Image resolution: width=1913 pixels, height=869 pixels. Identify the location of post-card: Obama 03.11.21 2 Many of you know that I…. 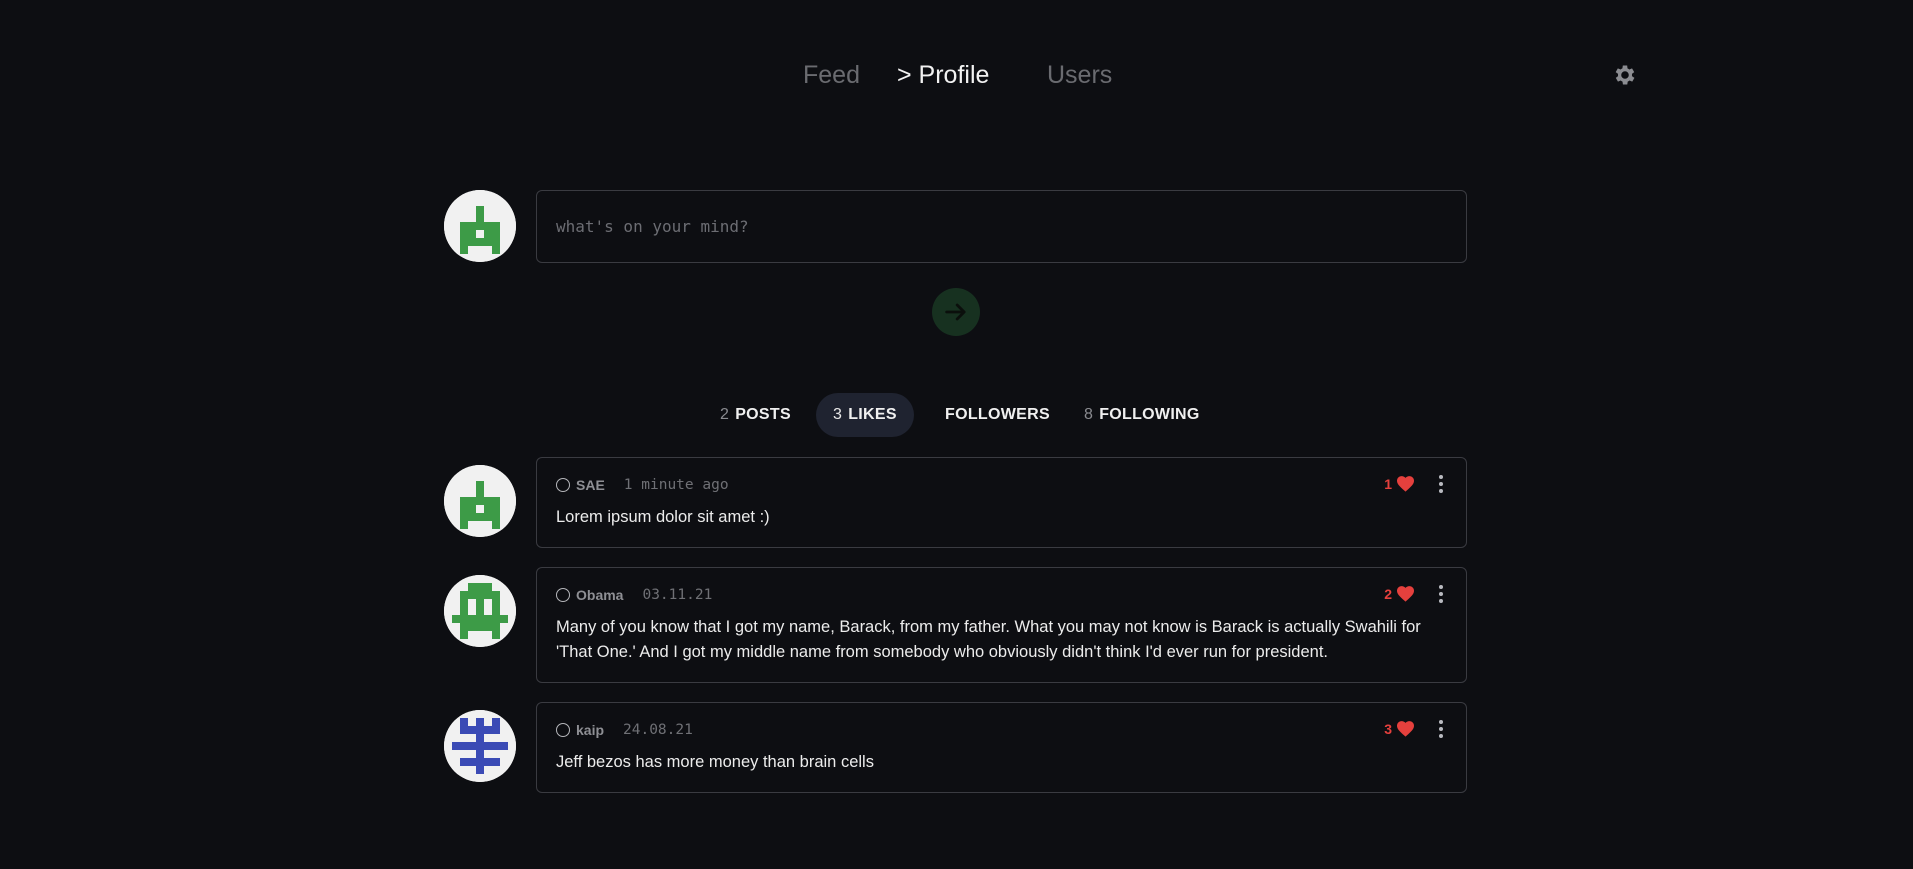
(1001, 625).